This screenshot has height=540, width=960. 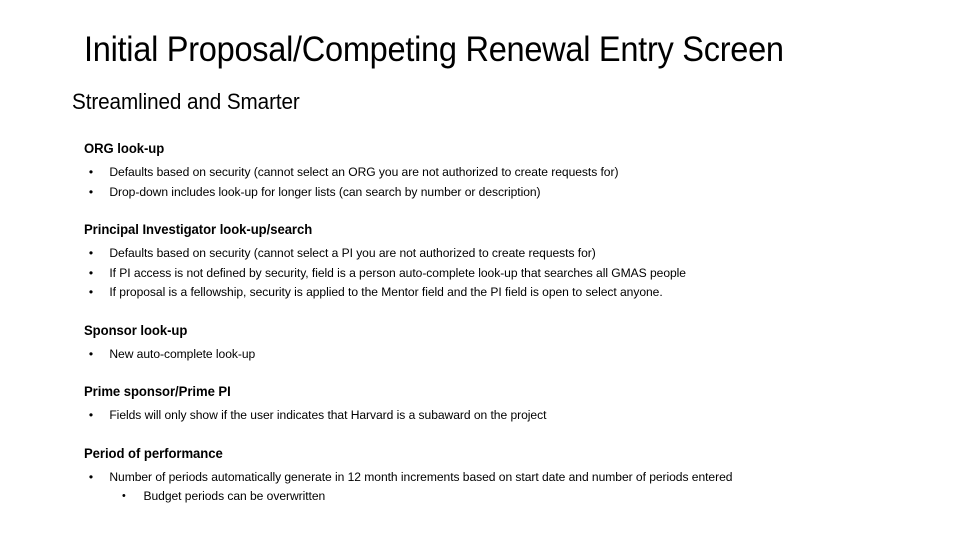 I want to click on sub-bullet-item: • Budget periods can be overwritten, so click(x=464, y=497).